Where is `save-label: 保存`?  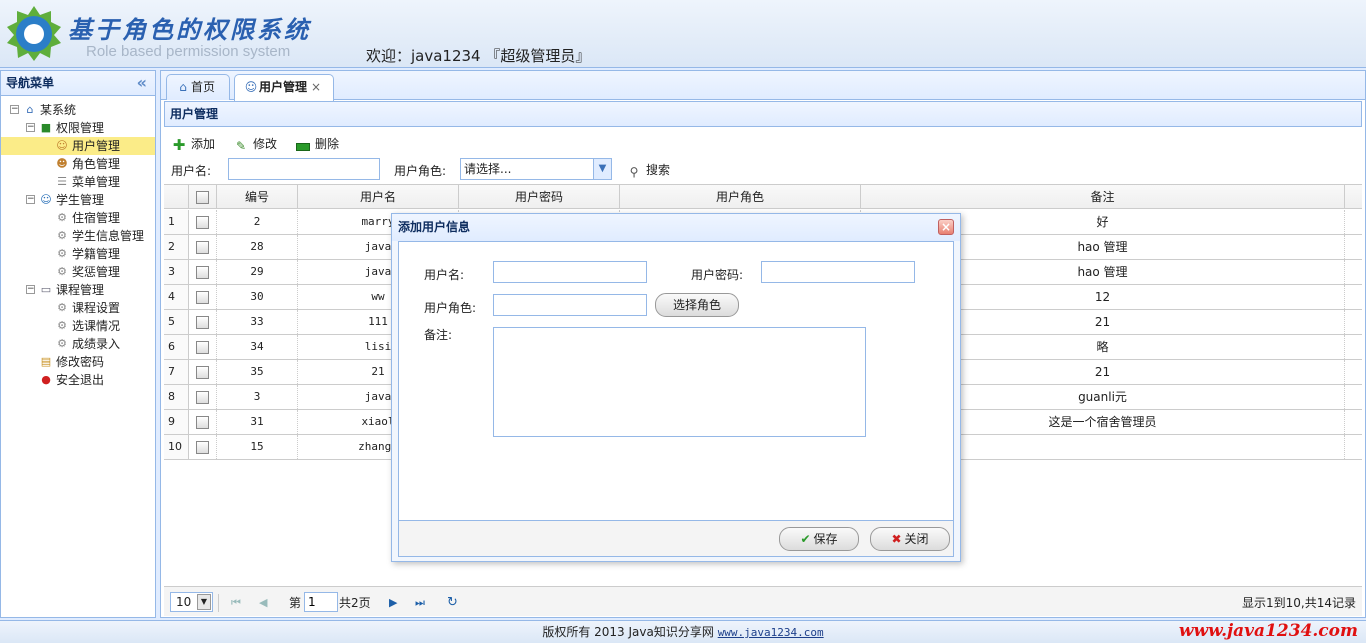
save-label: 保存 is located at coordinates (825, 539).